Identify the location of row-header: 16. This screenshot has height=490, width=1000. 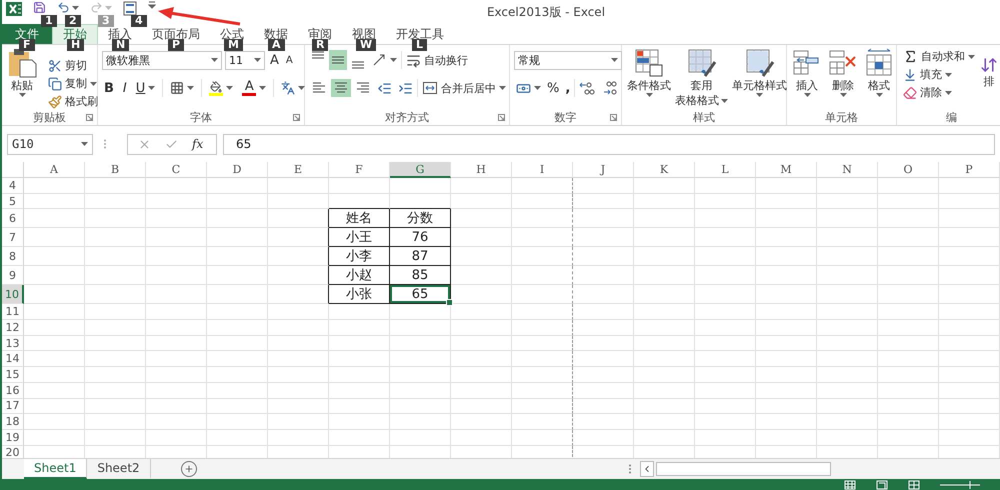
(13, 390).